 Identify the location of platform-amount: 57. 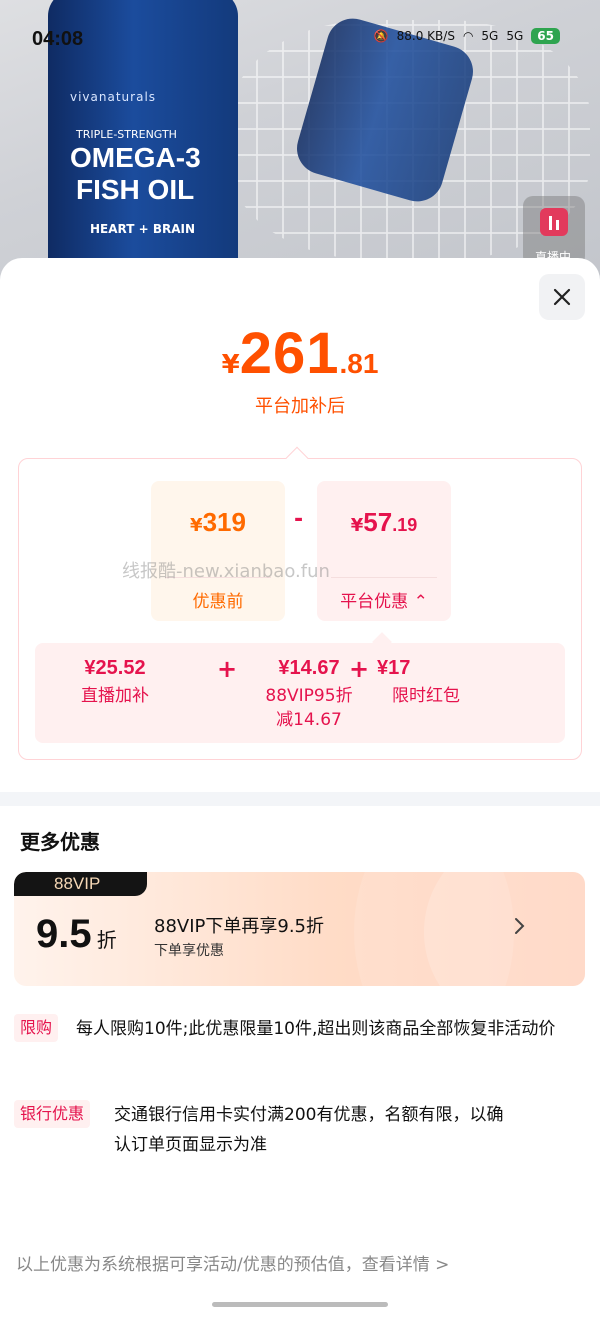
(378, 522).